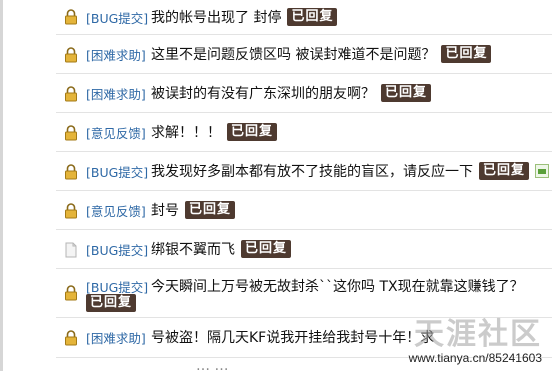 This screenshot has height=378, width=552. What do you see at coordinates (312, 171) in the screenshot?
I see `thread-title: 我发现好多副本都有放不了技能的盲区，请反应一下` at bounding box center [312, 171].